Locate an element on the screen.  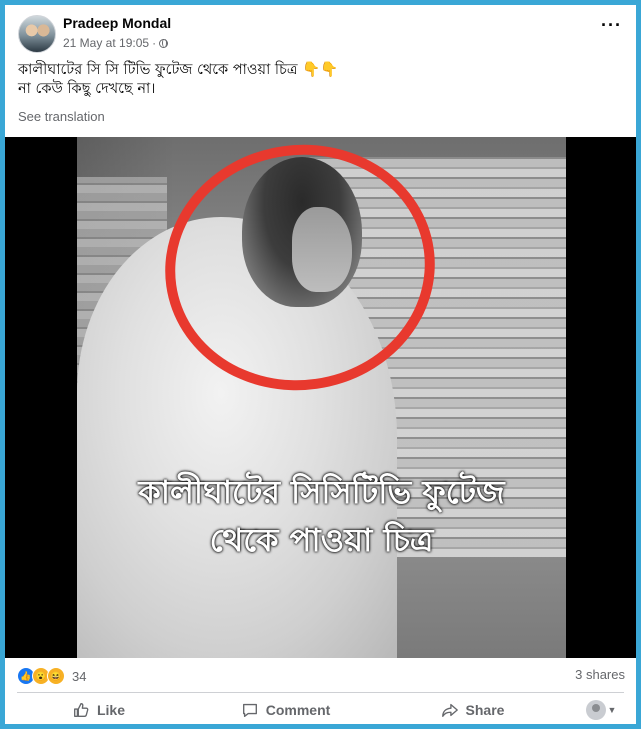
image-caption-line-2: থেকে পাওয়া চিত্র is located at coordinates (321, 540).